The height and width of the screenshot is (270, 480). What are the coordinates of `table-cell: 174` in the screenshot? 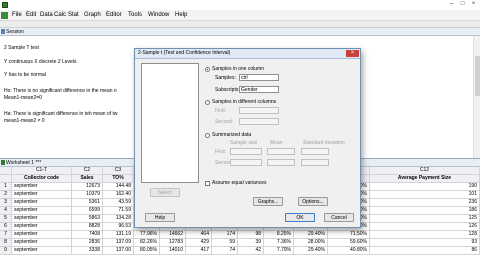 It's located at (225, 235).